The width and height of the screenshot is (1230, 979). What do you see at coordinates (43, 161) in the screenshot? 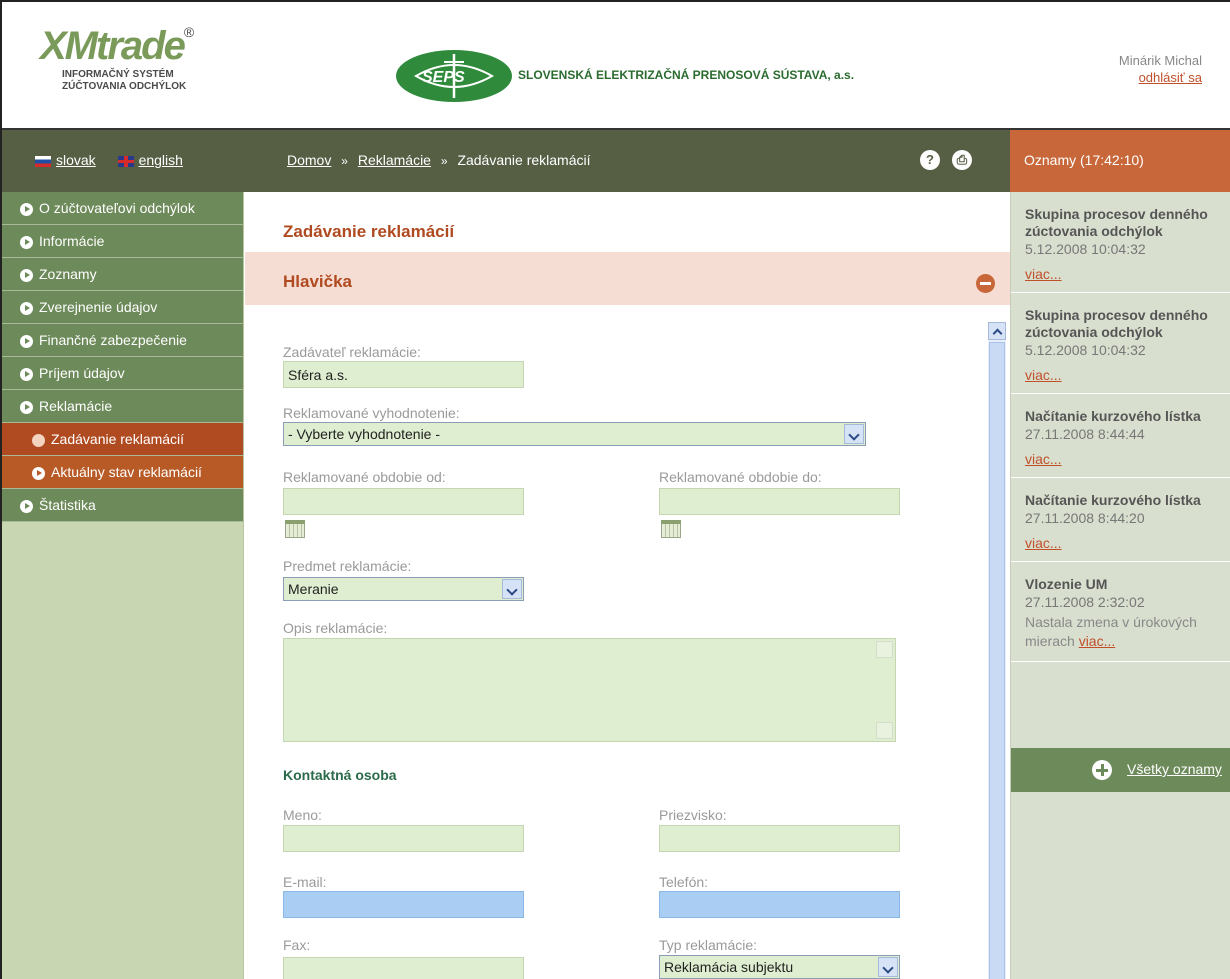
I see `slovak-flag-icon` at bounding box center [43, 161].